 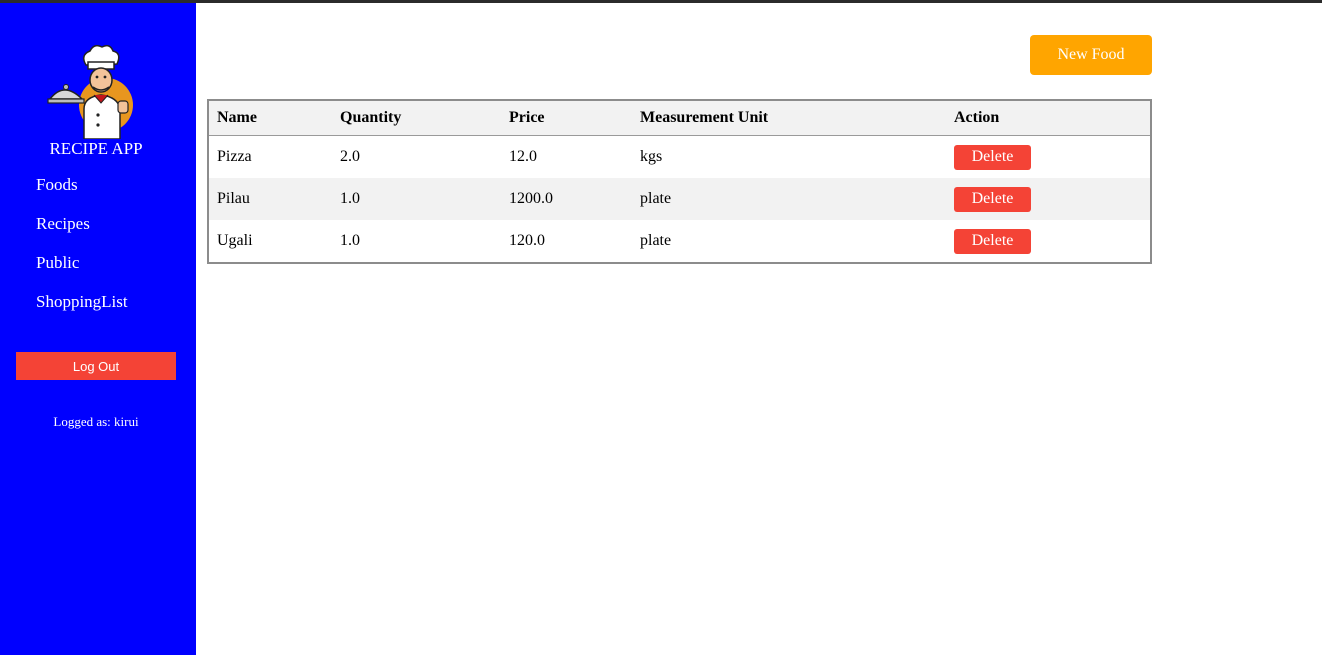 What do you see at coordinates (527, 240) in the screenshot?
I see `cell-price: 120.0` at bounding box center [527, 240].